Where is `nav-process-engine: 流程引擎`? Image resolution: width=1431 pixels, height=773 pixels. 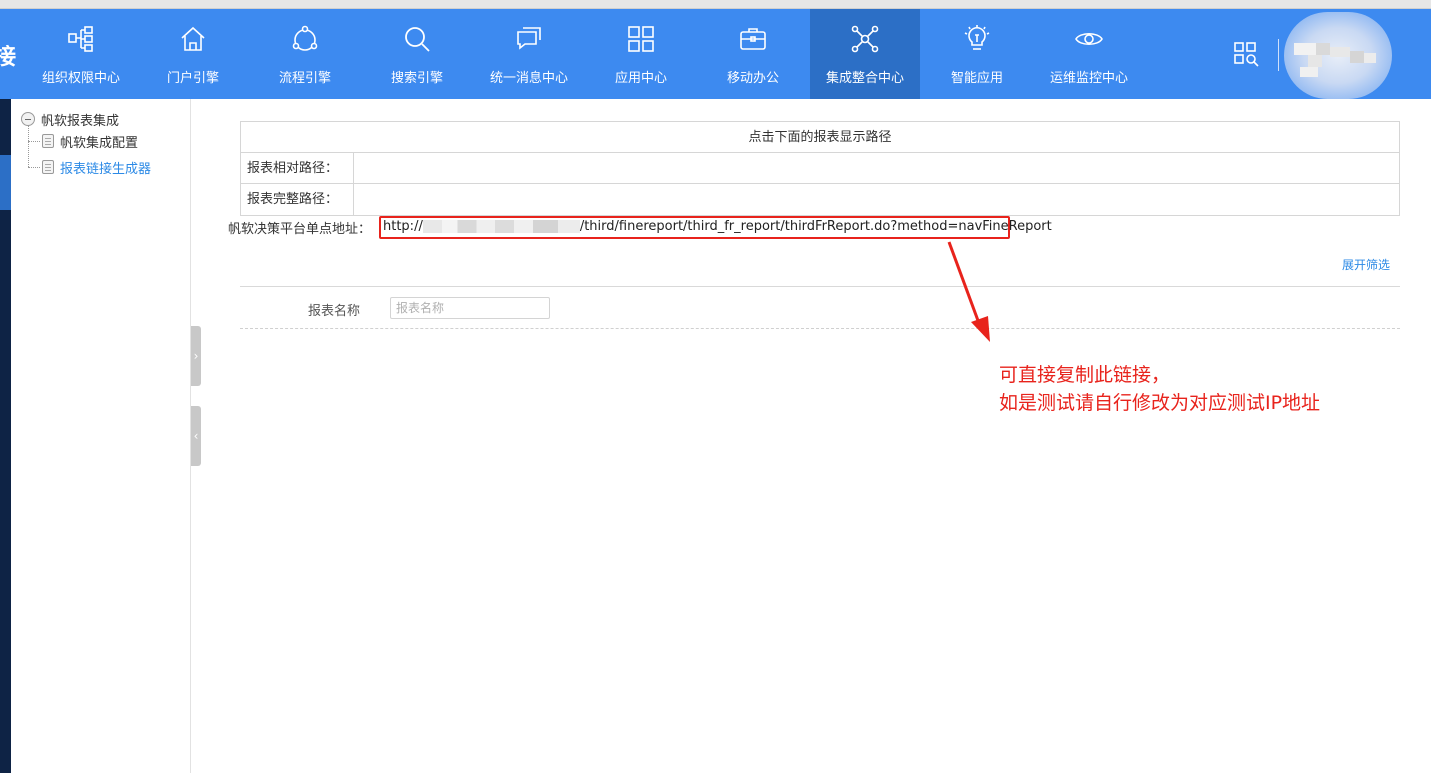 nav-process-engine: 流程引擎 is located at coordinates (305, 54).